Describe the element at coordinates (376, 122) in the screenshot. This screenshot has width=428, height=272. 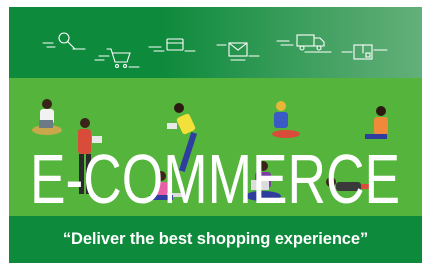
I see `person-sitting-right` at that location.